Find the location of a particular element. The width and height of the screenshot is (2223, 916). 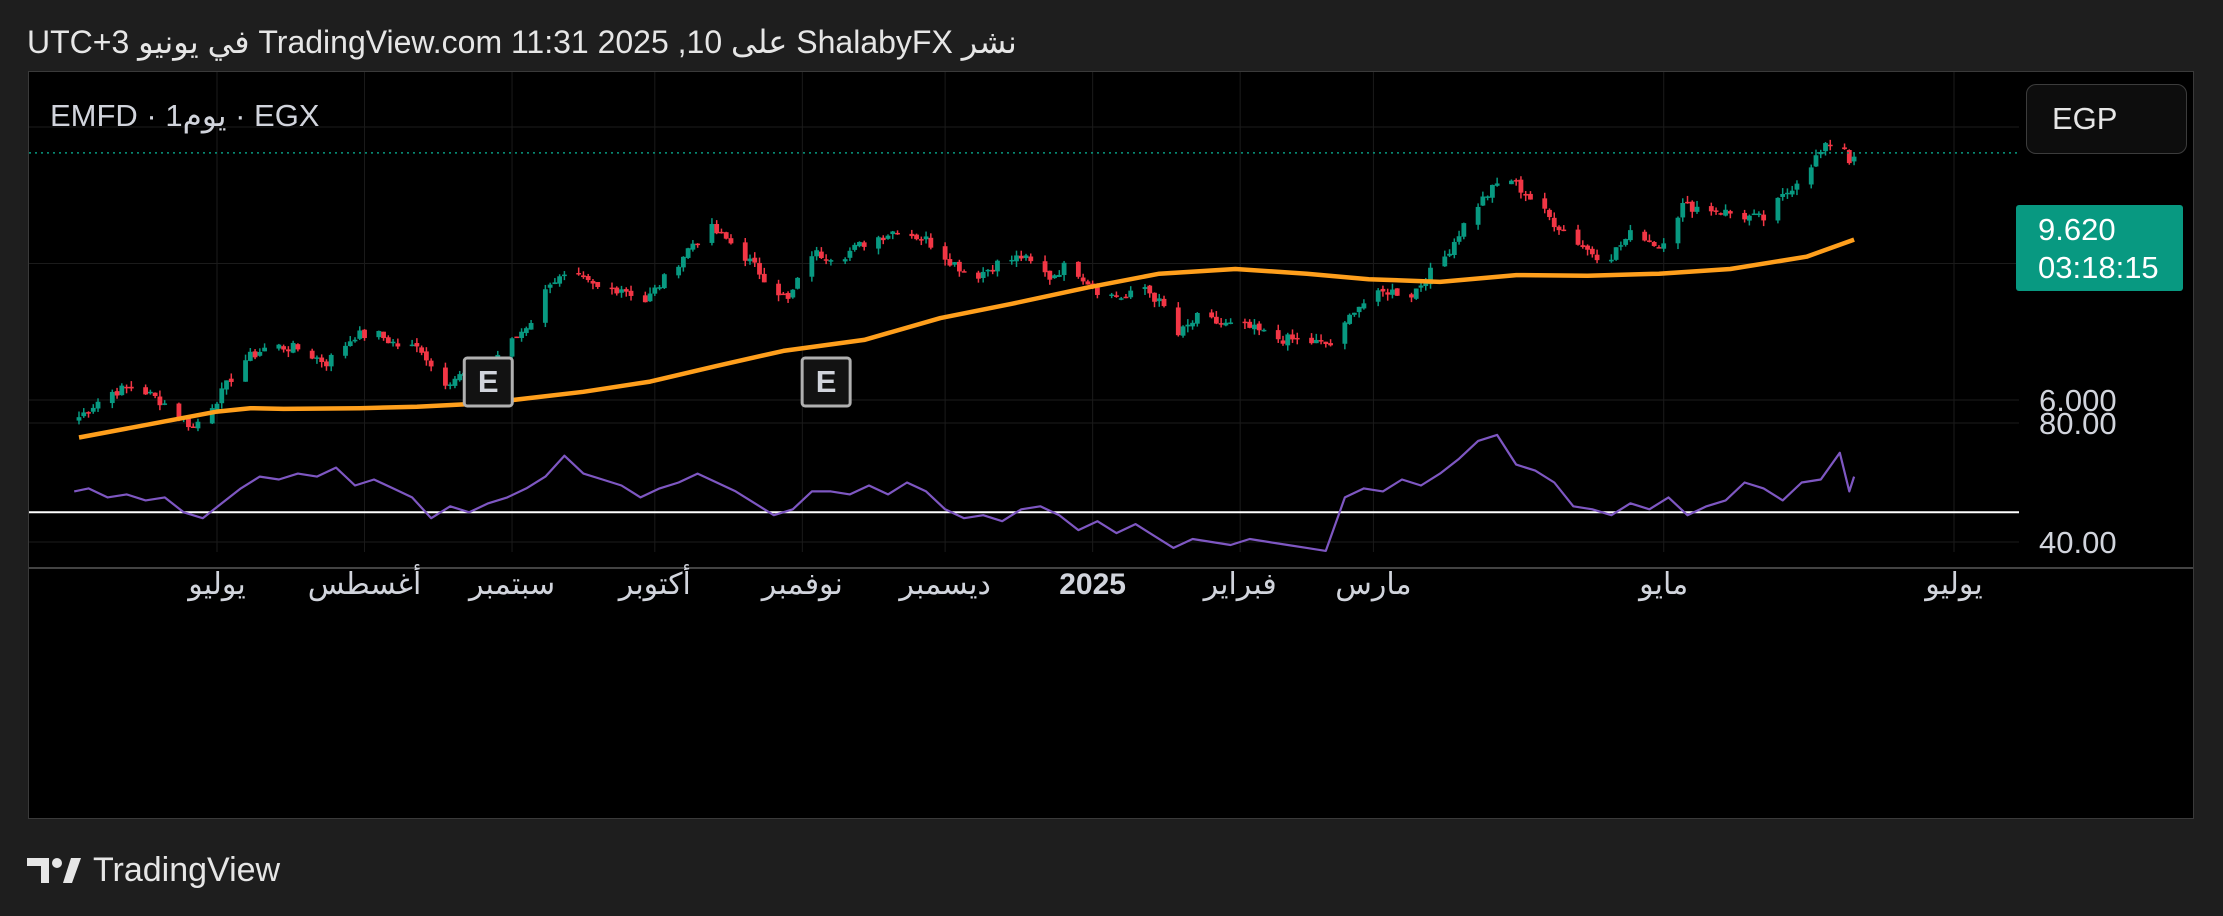

tradingview-logo-icon is located at coordinates (54, 870).